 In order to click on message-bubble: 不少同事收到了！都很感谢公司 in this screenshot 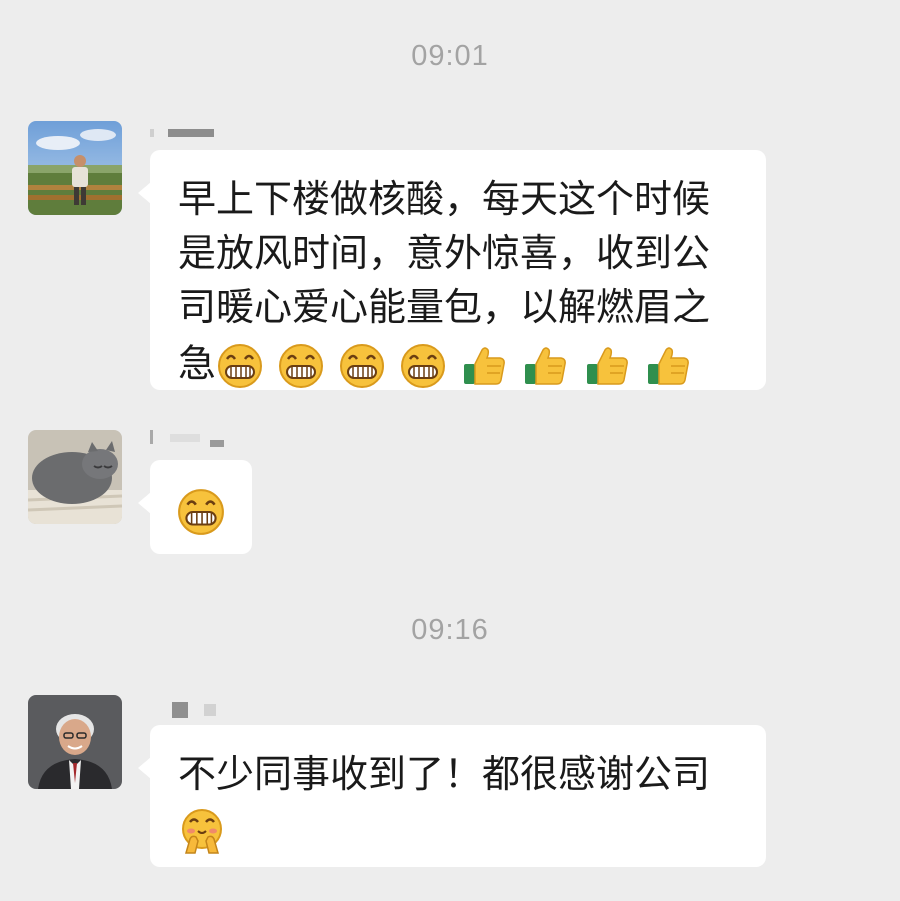, I will do `click(452, 796)`.